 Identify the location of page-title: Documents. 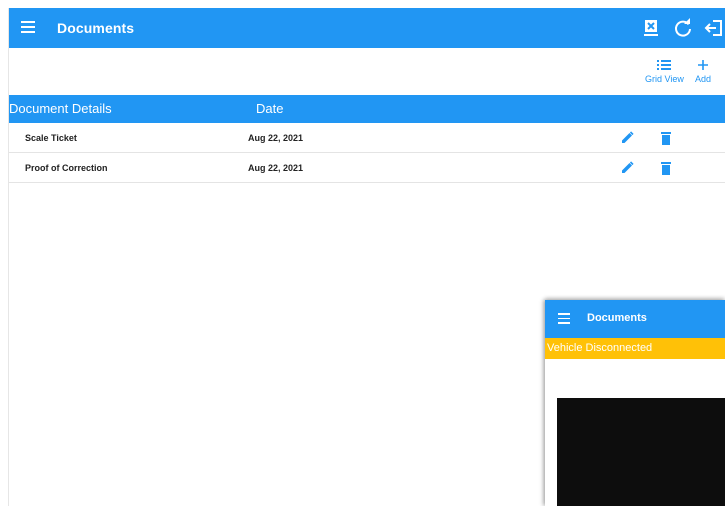
(96, 28).